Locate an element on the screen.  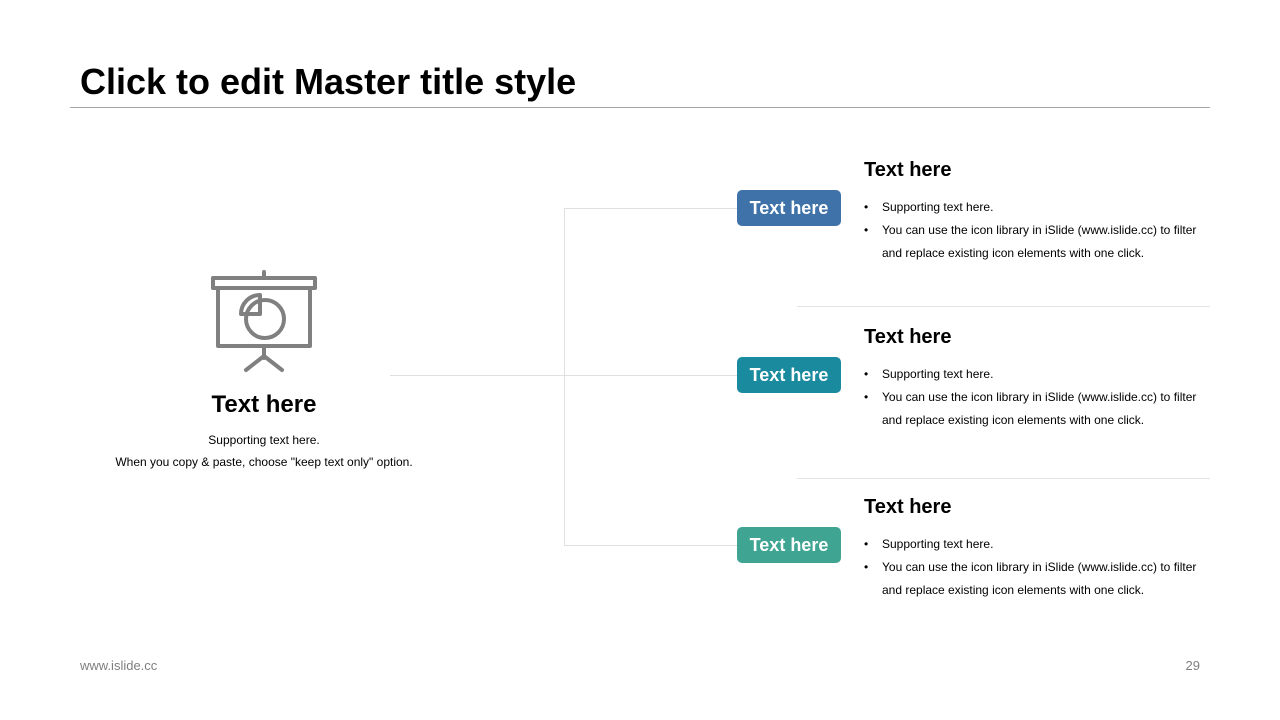
footer-website: www.islide.cc is located at coordinates (119, 665).